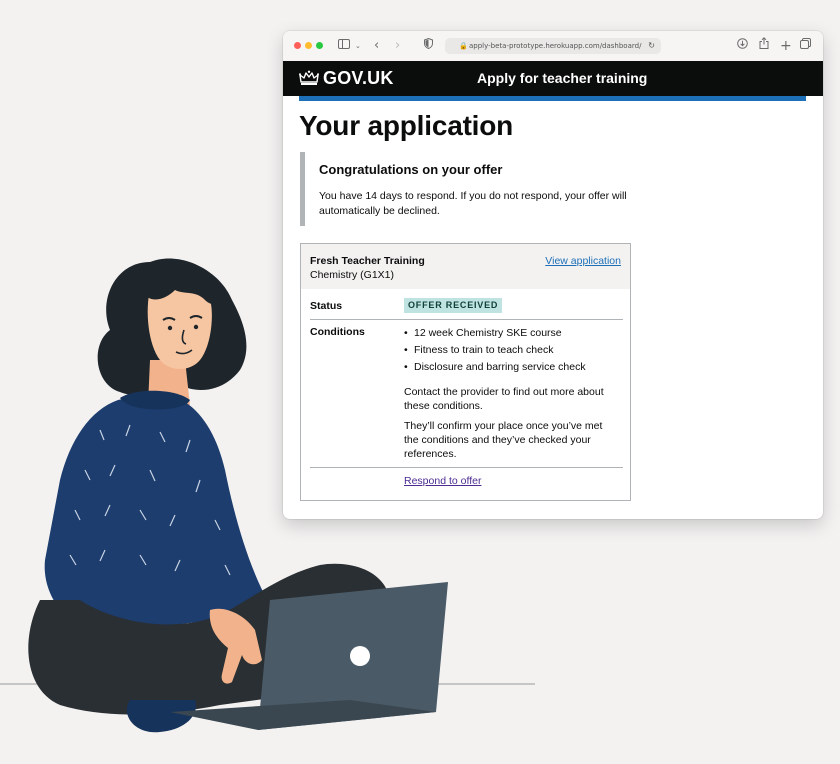 This screenshot has width=840, height=764. What do you see at coordinates (376, 46) in the screenshot?
I see `back-icon: ‹` at bounding box center [376, 46].